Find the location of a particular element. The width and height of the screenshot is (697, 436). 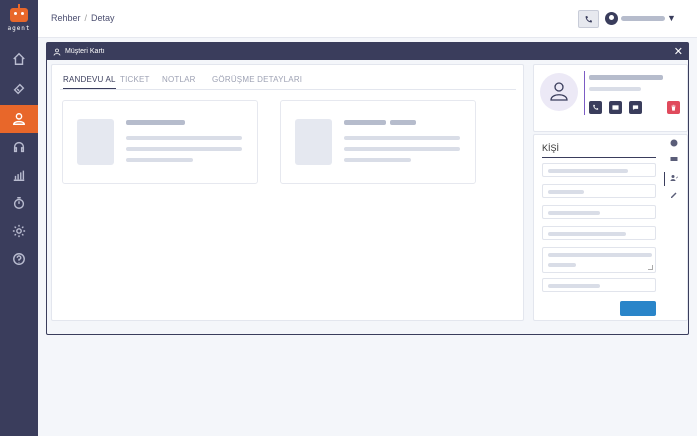

contact-section-title: KİŞİ is located at coordinates (599, 150).